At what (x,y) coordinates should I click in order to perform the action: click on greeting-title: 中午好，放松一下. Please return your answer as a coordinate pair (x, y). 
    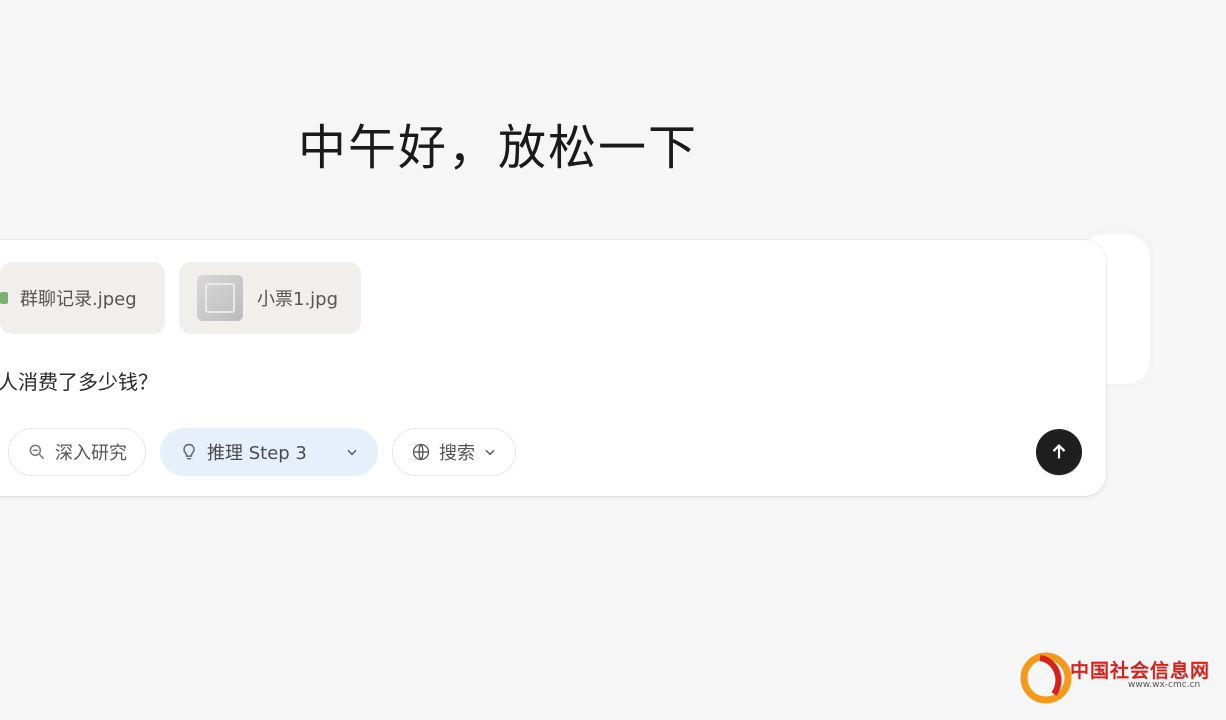
    Looking at the image, I should click on (498, 148).